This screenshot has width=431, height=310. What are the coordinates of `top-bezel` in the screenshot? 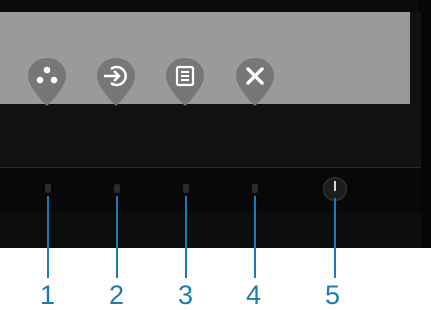 It's located at (215, 6).